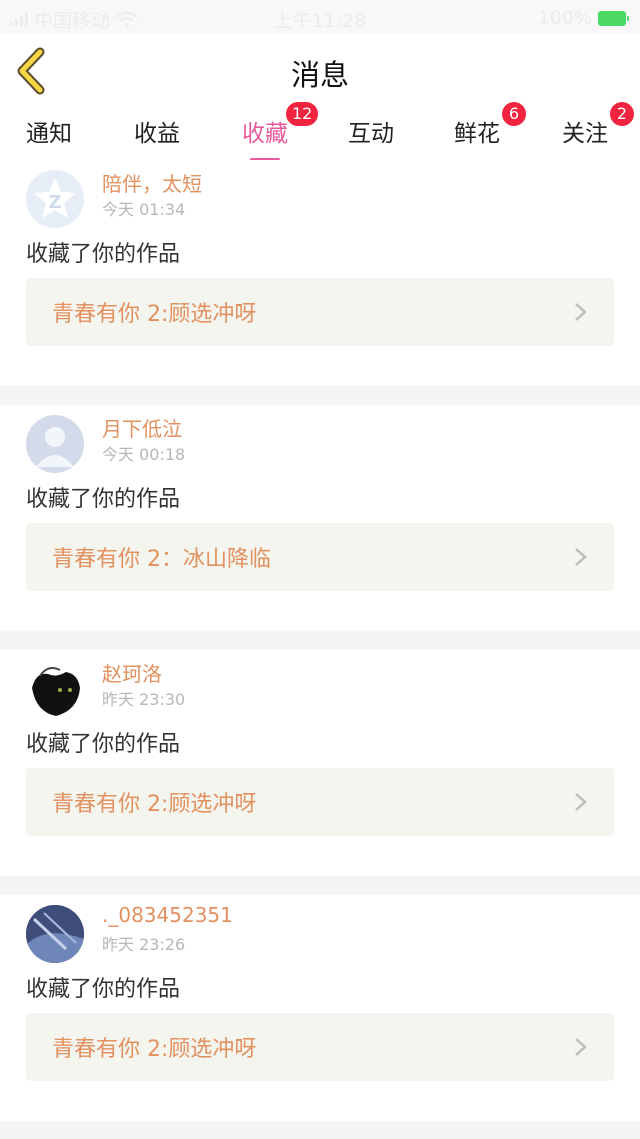 This screenshot has height=1139, width=640. What do you see at coordinates (622, 114) in the screenshot?
I see `unread-badge: 2` at bounding box center [622, 114].